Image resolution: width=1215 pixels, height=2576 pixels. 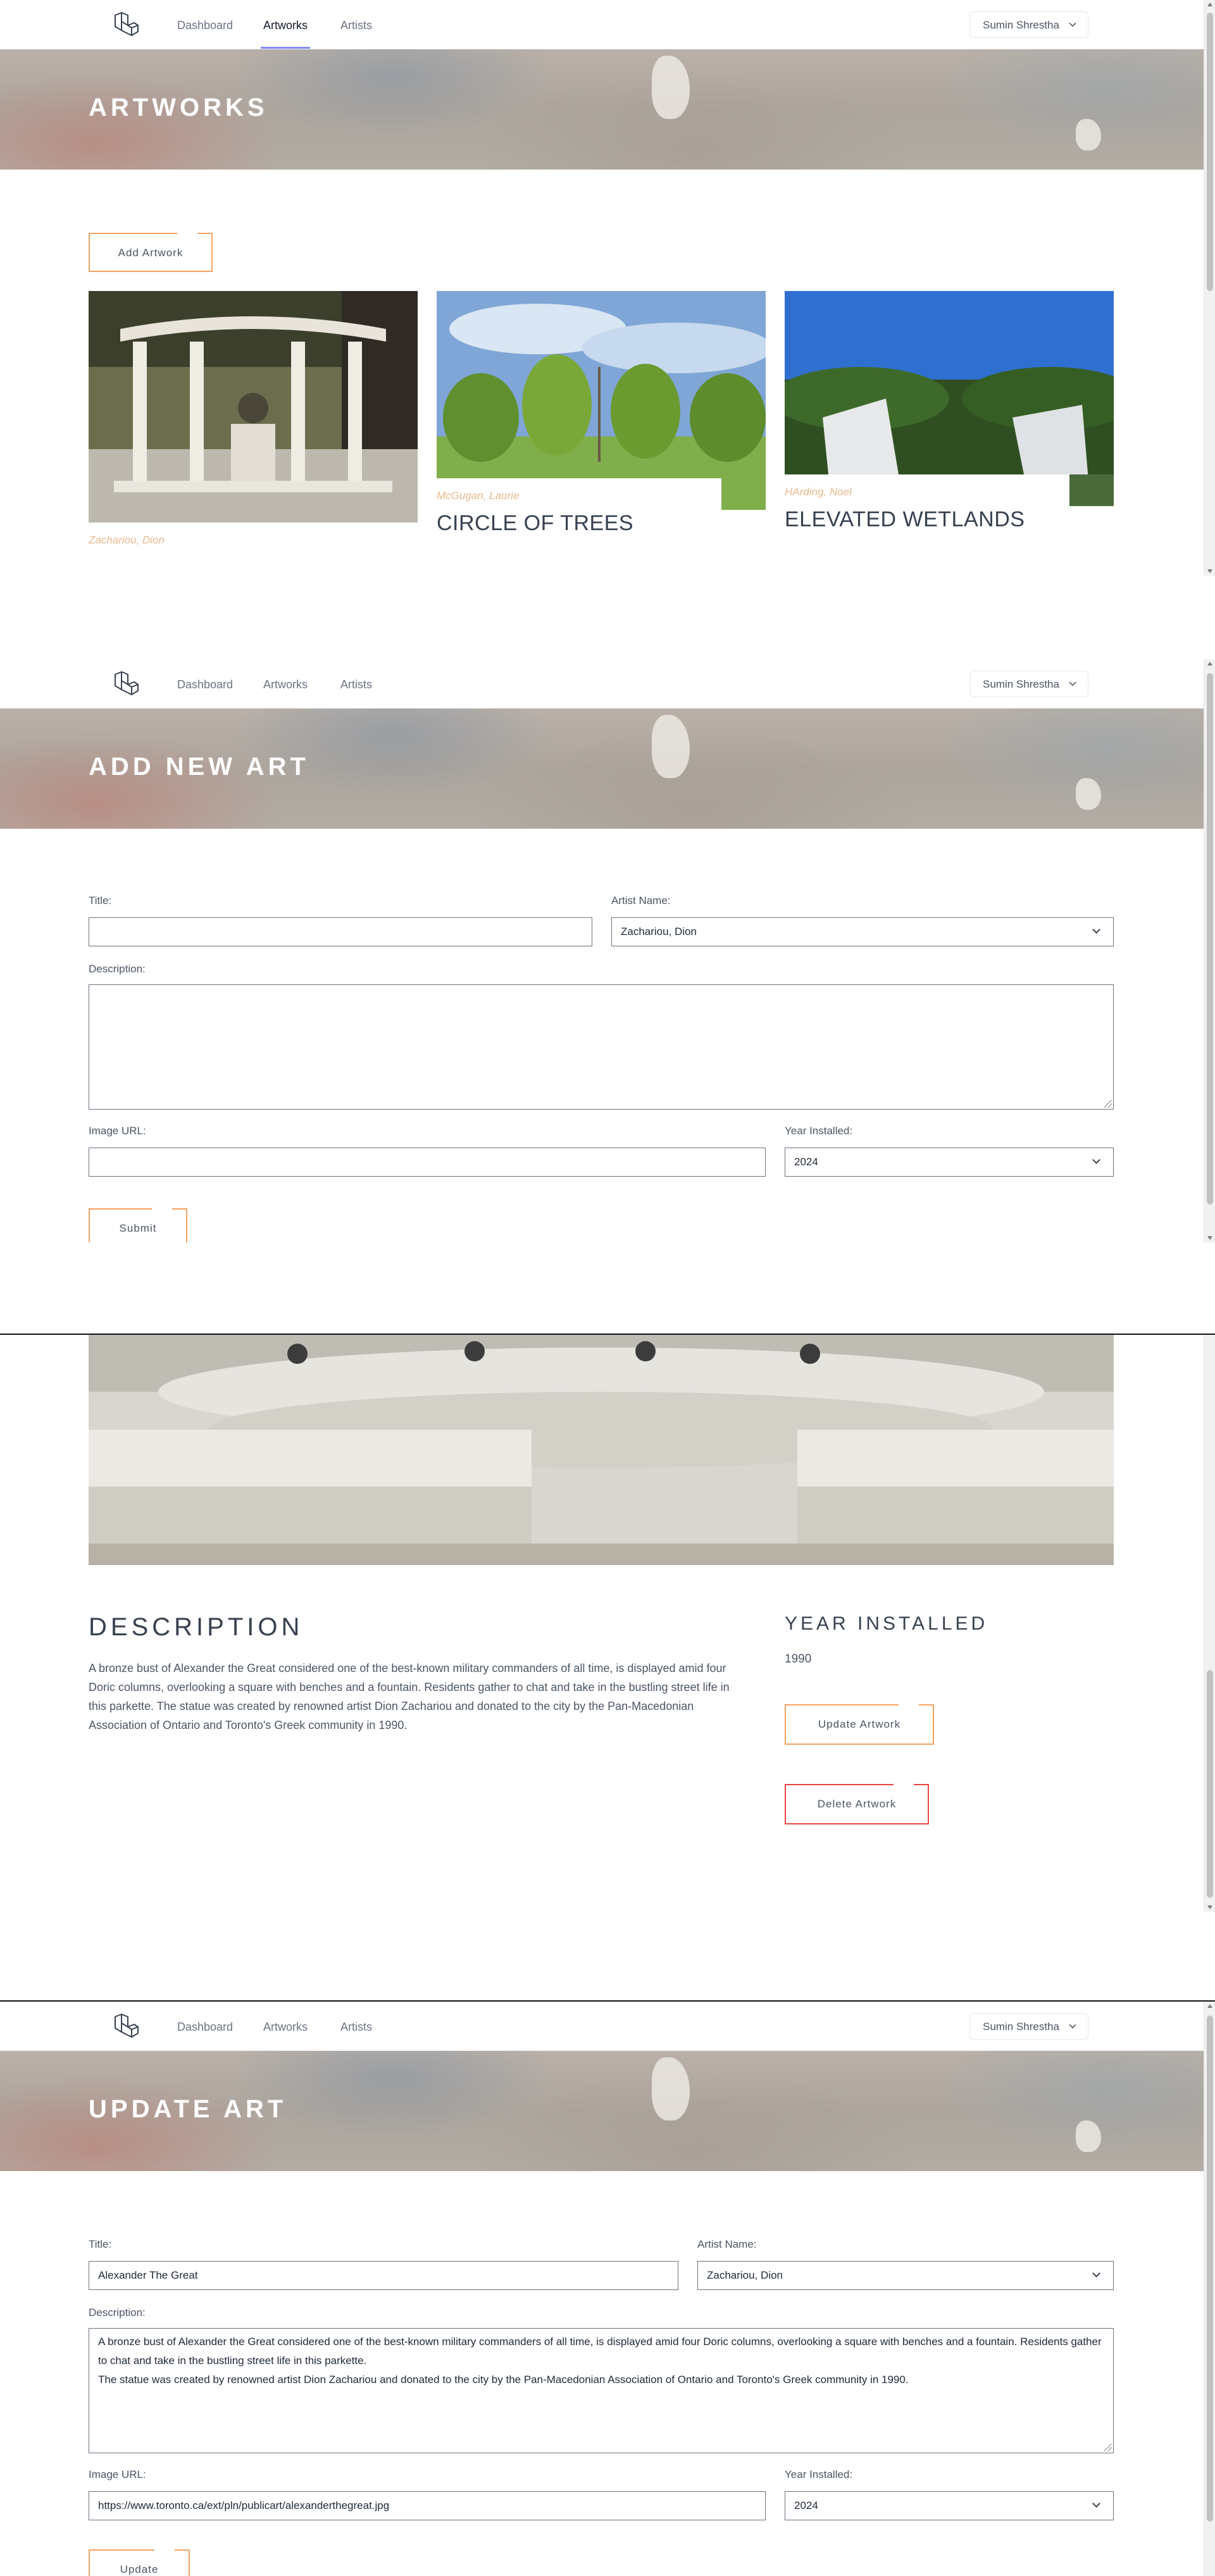 I want to click on year-installed-heading: YEAR INSTALLED, so click(x=886, y=1623).